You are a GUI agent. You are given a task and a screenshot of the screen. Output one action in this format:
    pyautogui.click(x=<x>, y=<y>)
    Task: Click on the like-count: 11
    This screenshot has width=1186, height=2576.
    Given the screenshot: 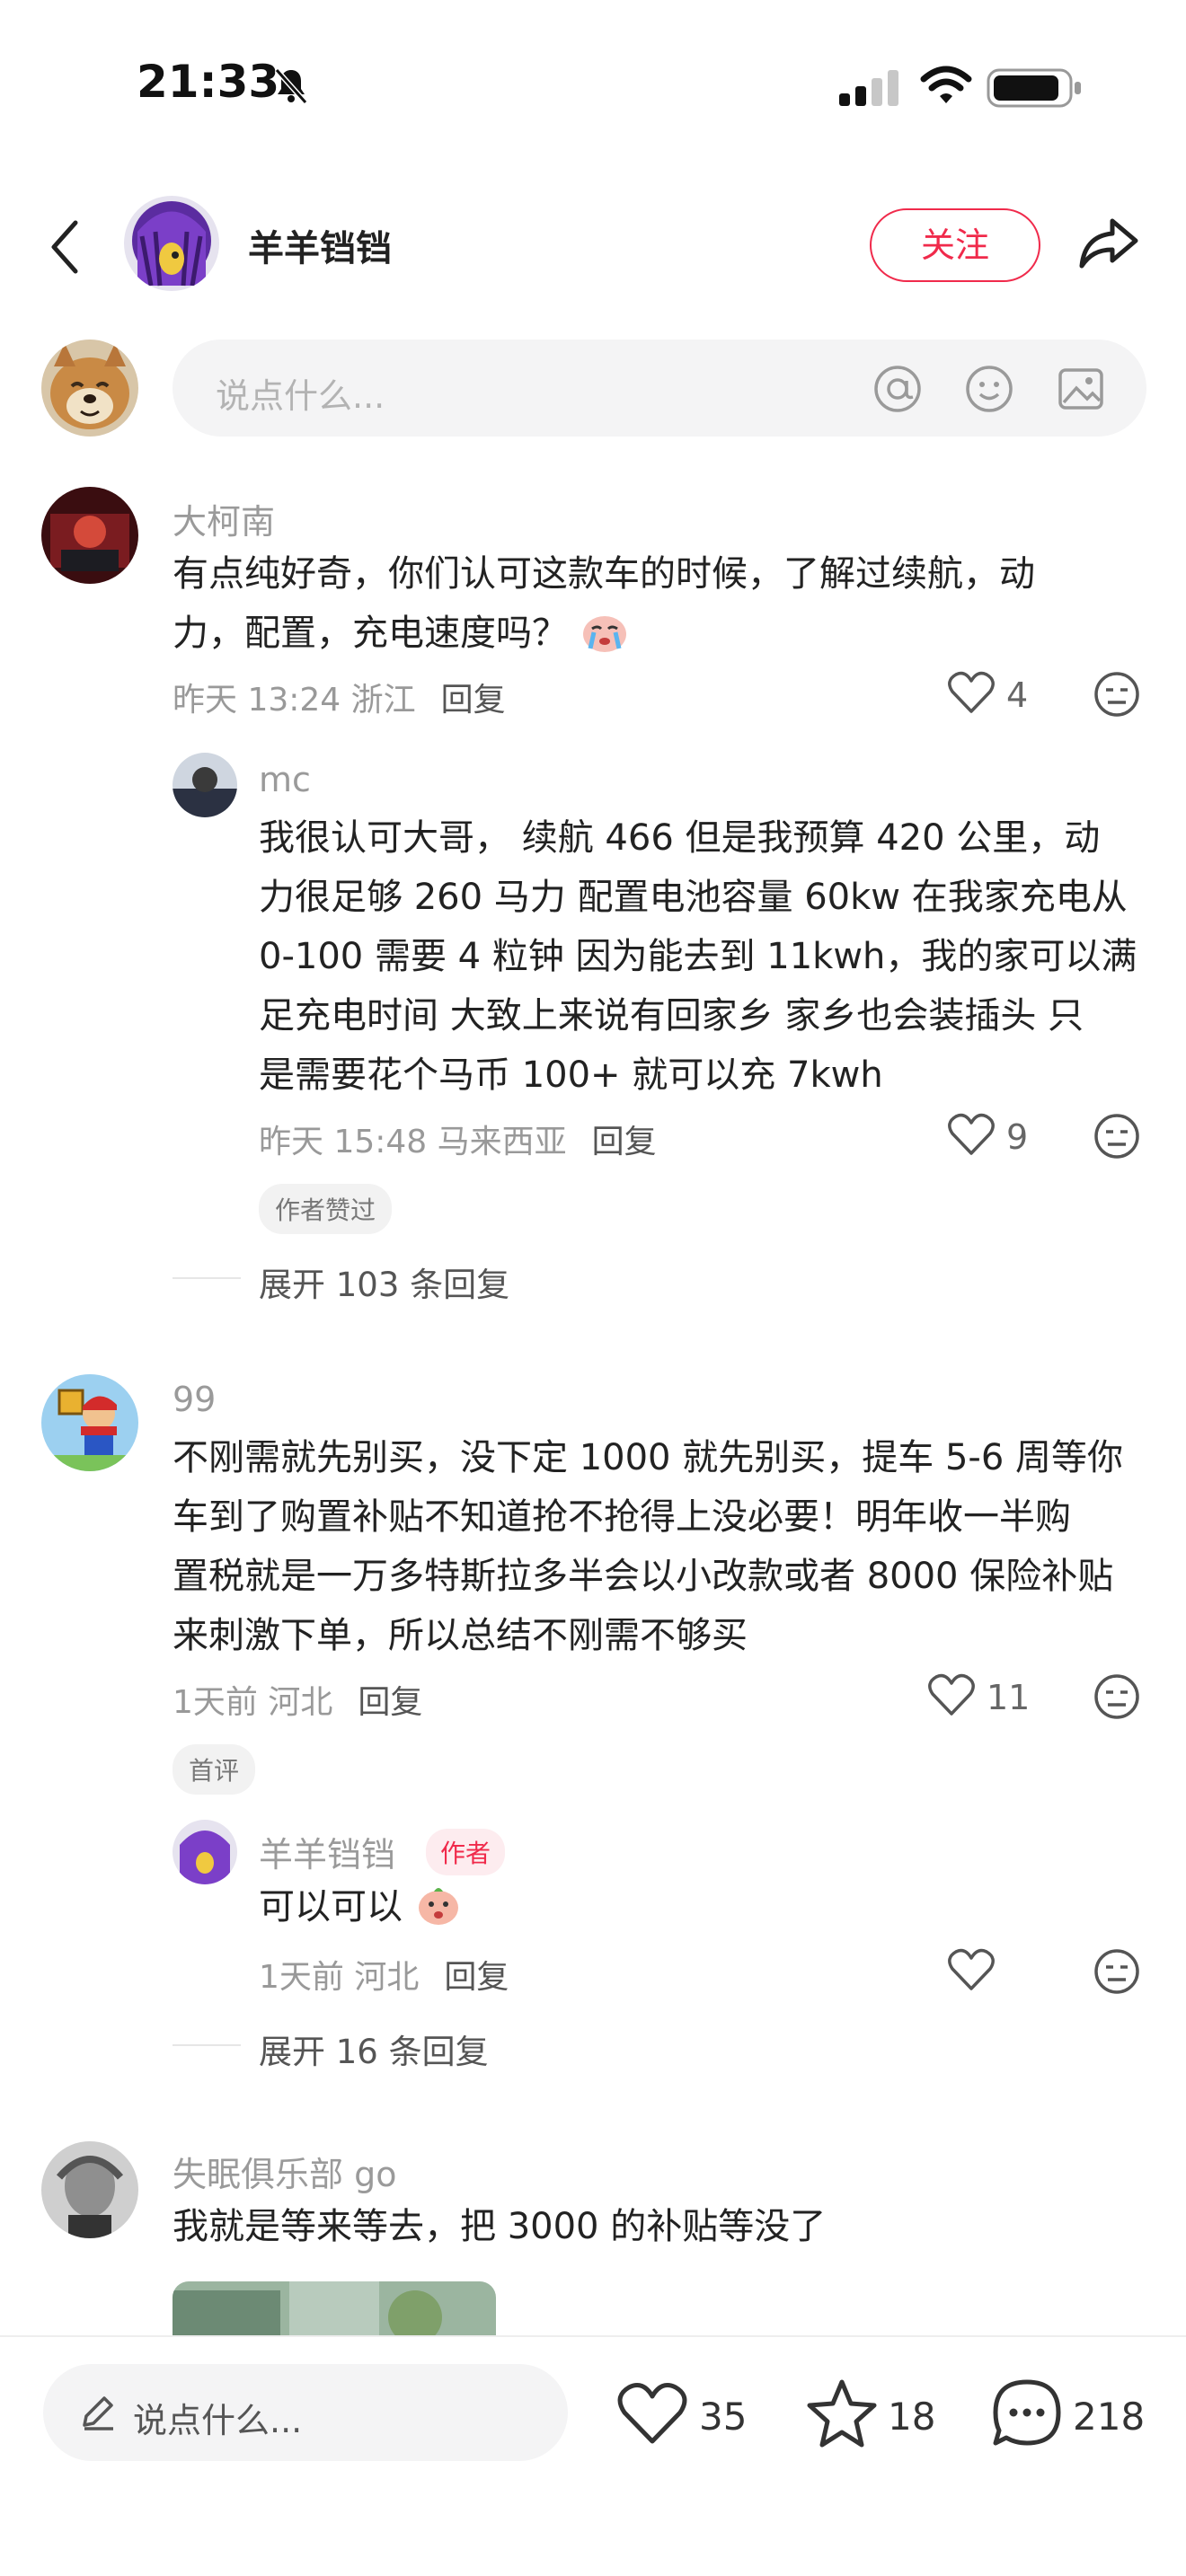 What is the action you would take?
    pyautogui.click(x=1009, y=1697)
    